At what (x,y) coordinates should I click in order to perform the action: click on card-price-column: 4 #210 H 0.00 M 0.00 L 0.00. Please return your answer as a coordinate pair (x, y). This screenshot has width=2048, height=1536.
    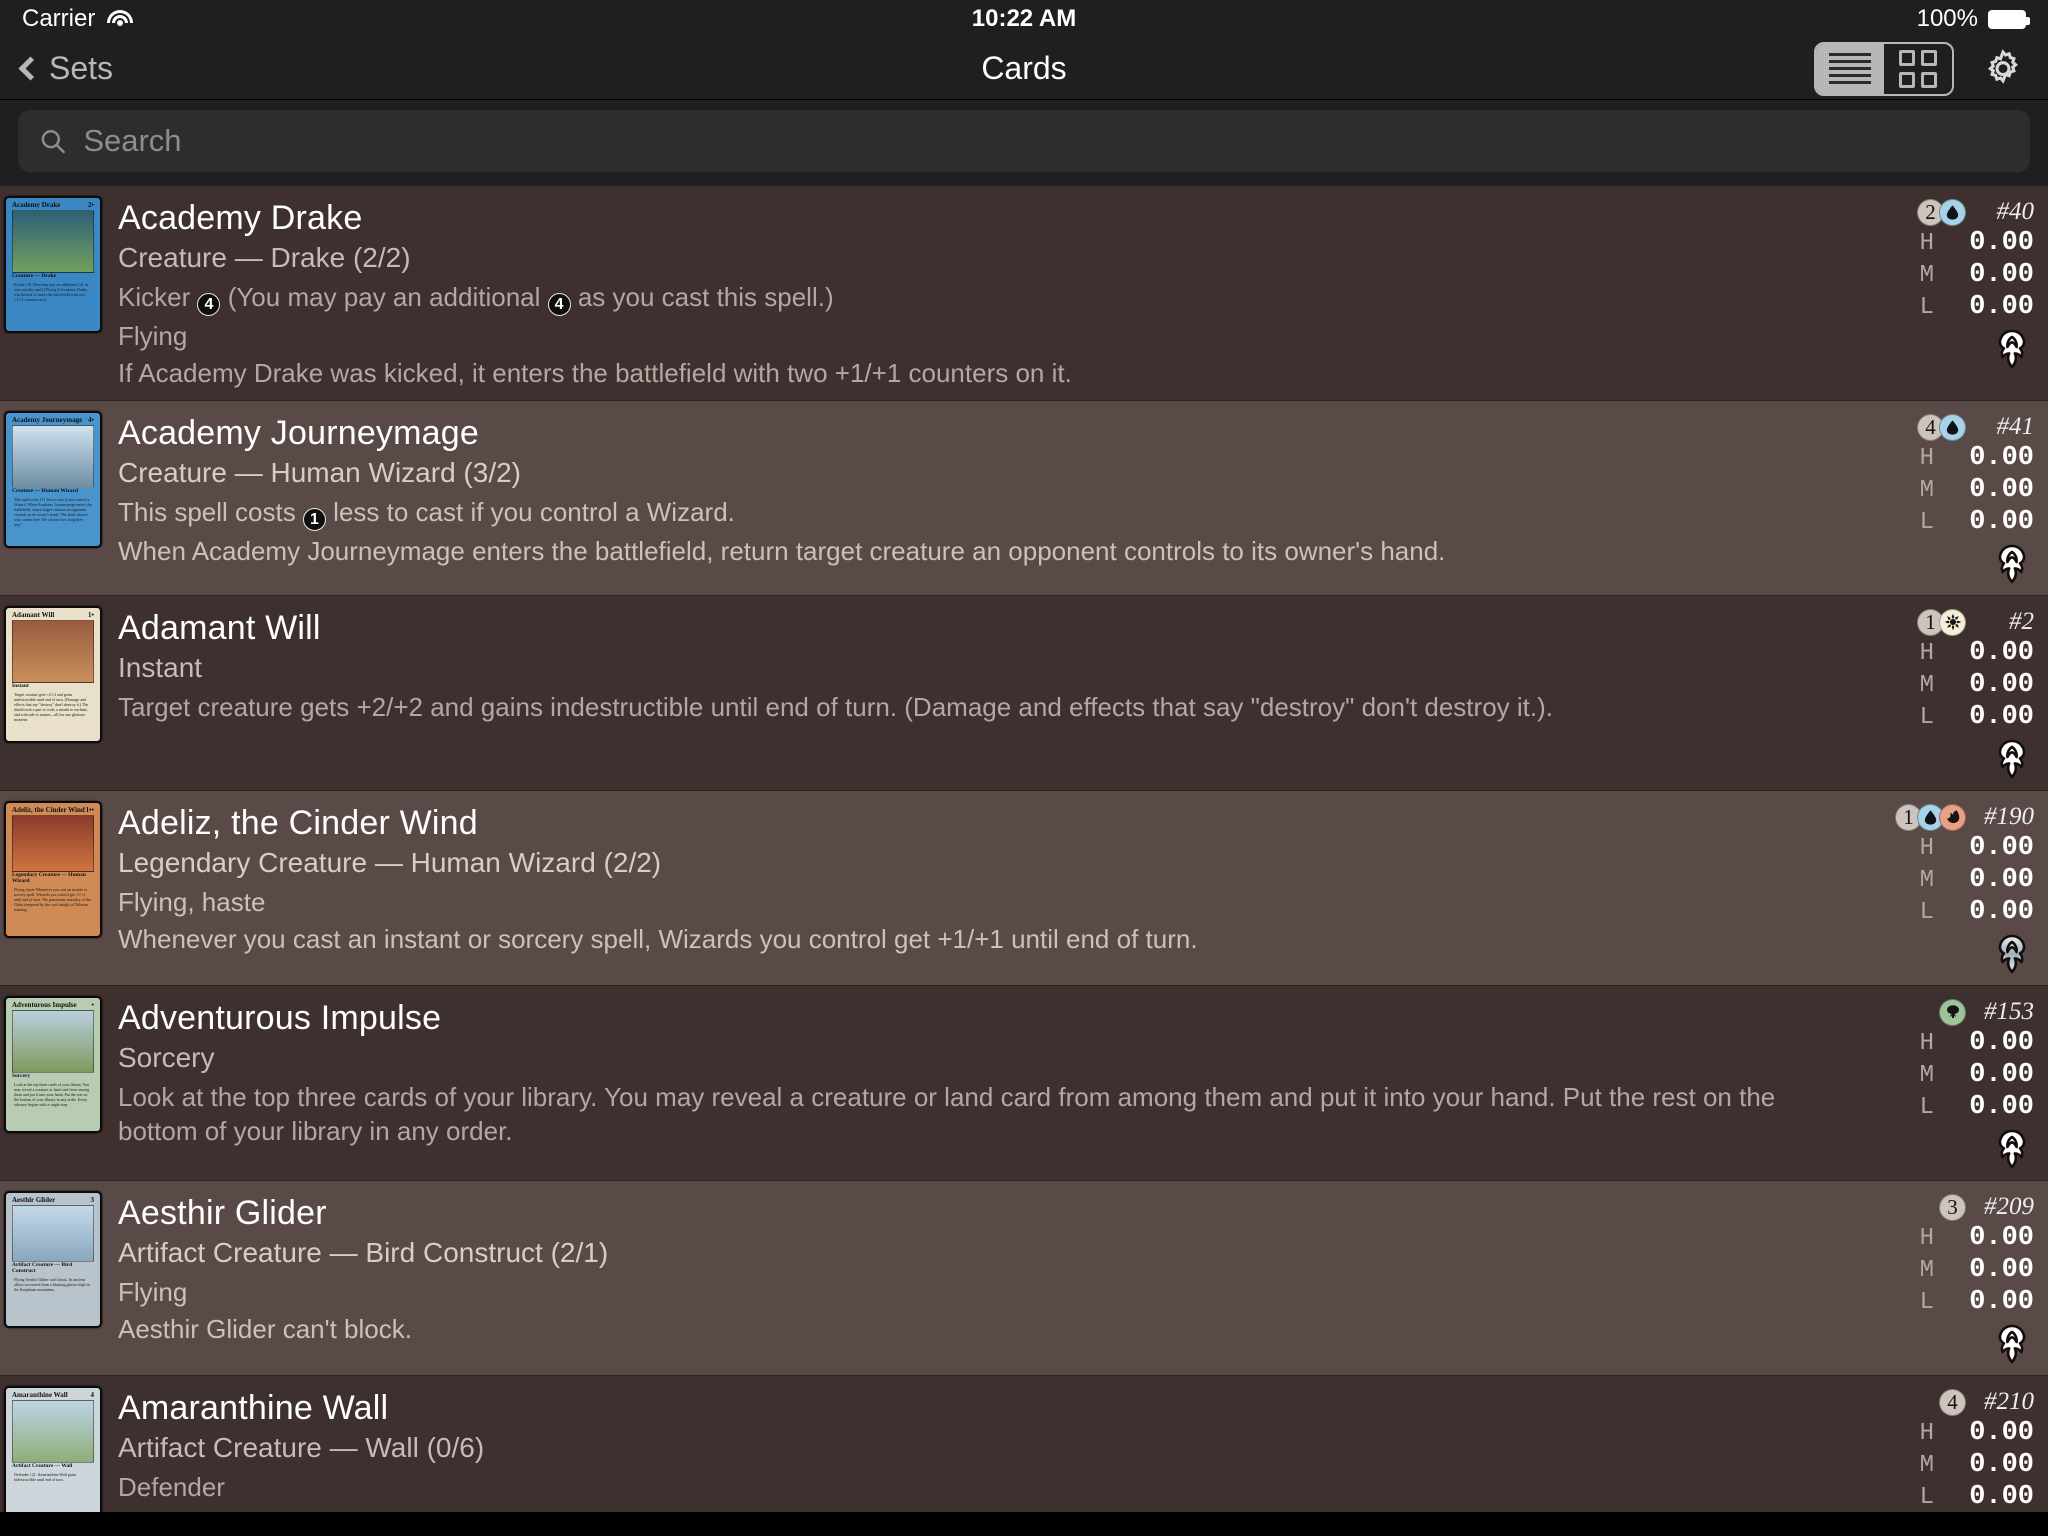
    Looking at the image, I should click on (1948, 1449).